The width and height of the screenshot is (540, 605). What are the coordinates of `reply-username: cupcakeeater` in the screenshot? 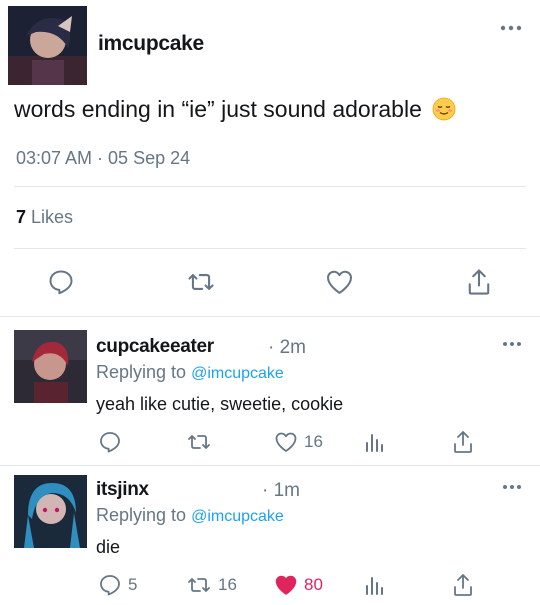 It's located at (155, 347).